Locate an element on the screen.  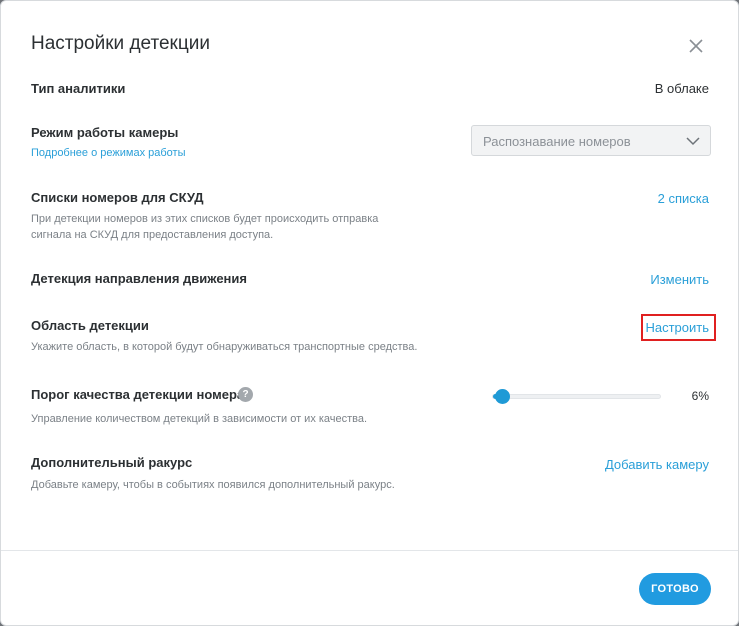
detection-area-label: Область детекции is located at coordinates (90, 325).